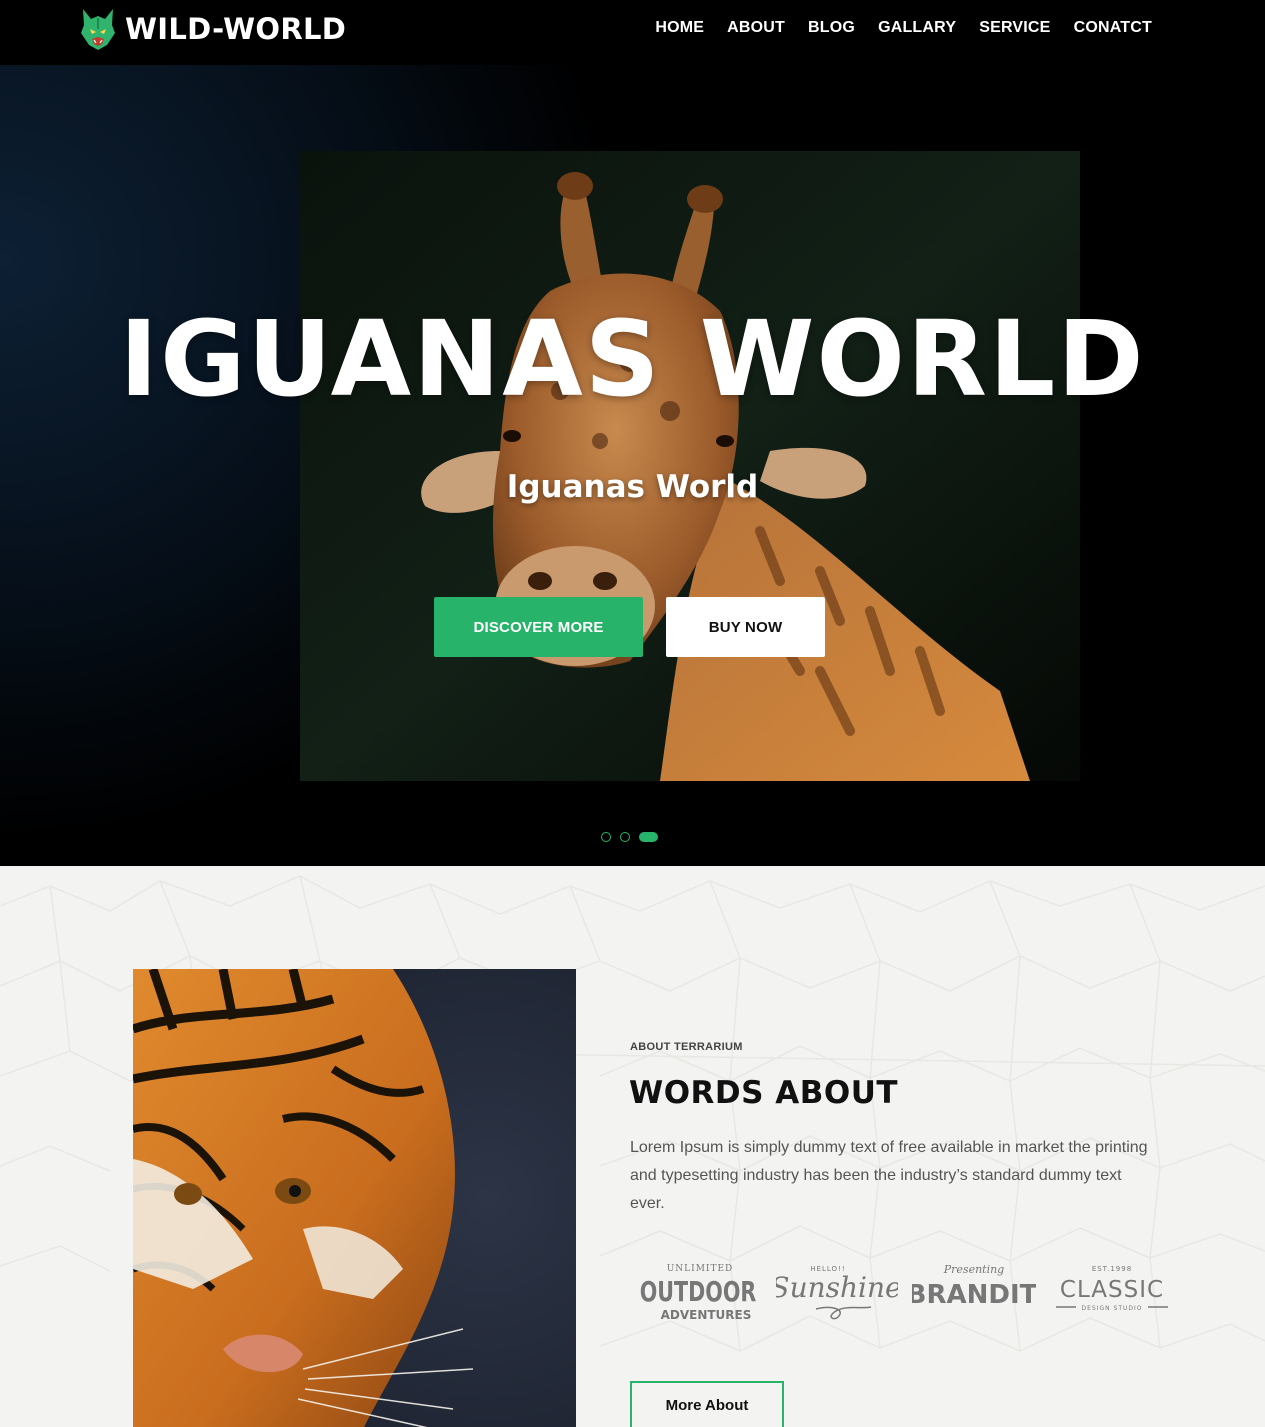  Describe the element at coordinates (354, 1198) in the screenshot. I see `tiger-photo` at that location.